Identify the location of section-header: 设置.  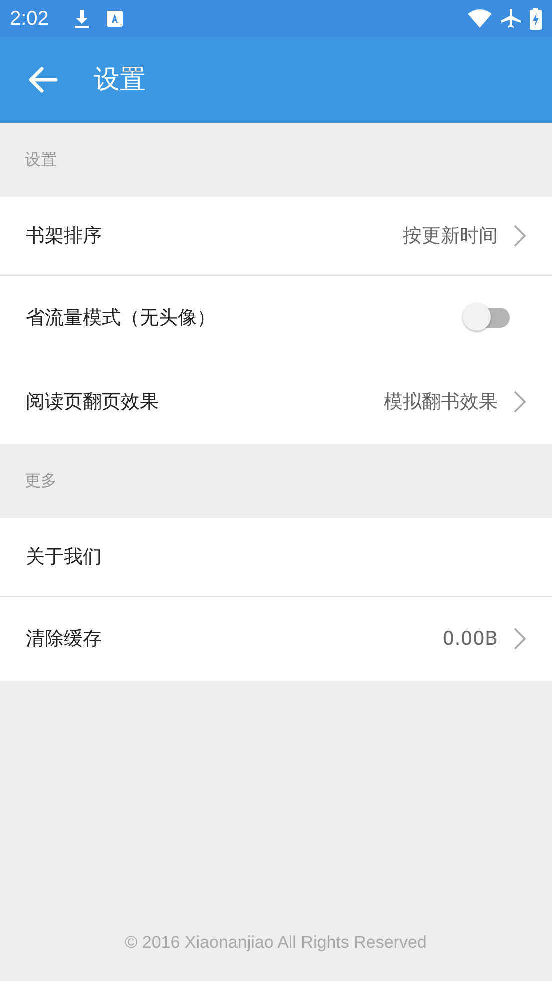
(41, 160).